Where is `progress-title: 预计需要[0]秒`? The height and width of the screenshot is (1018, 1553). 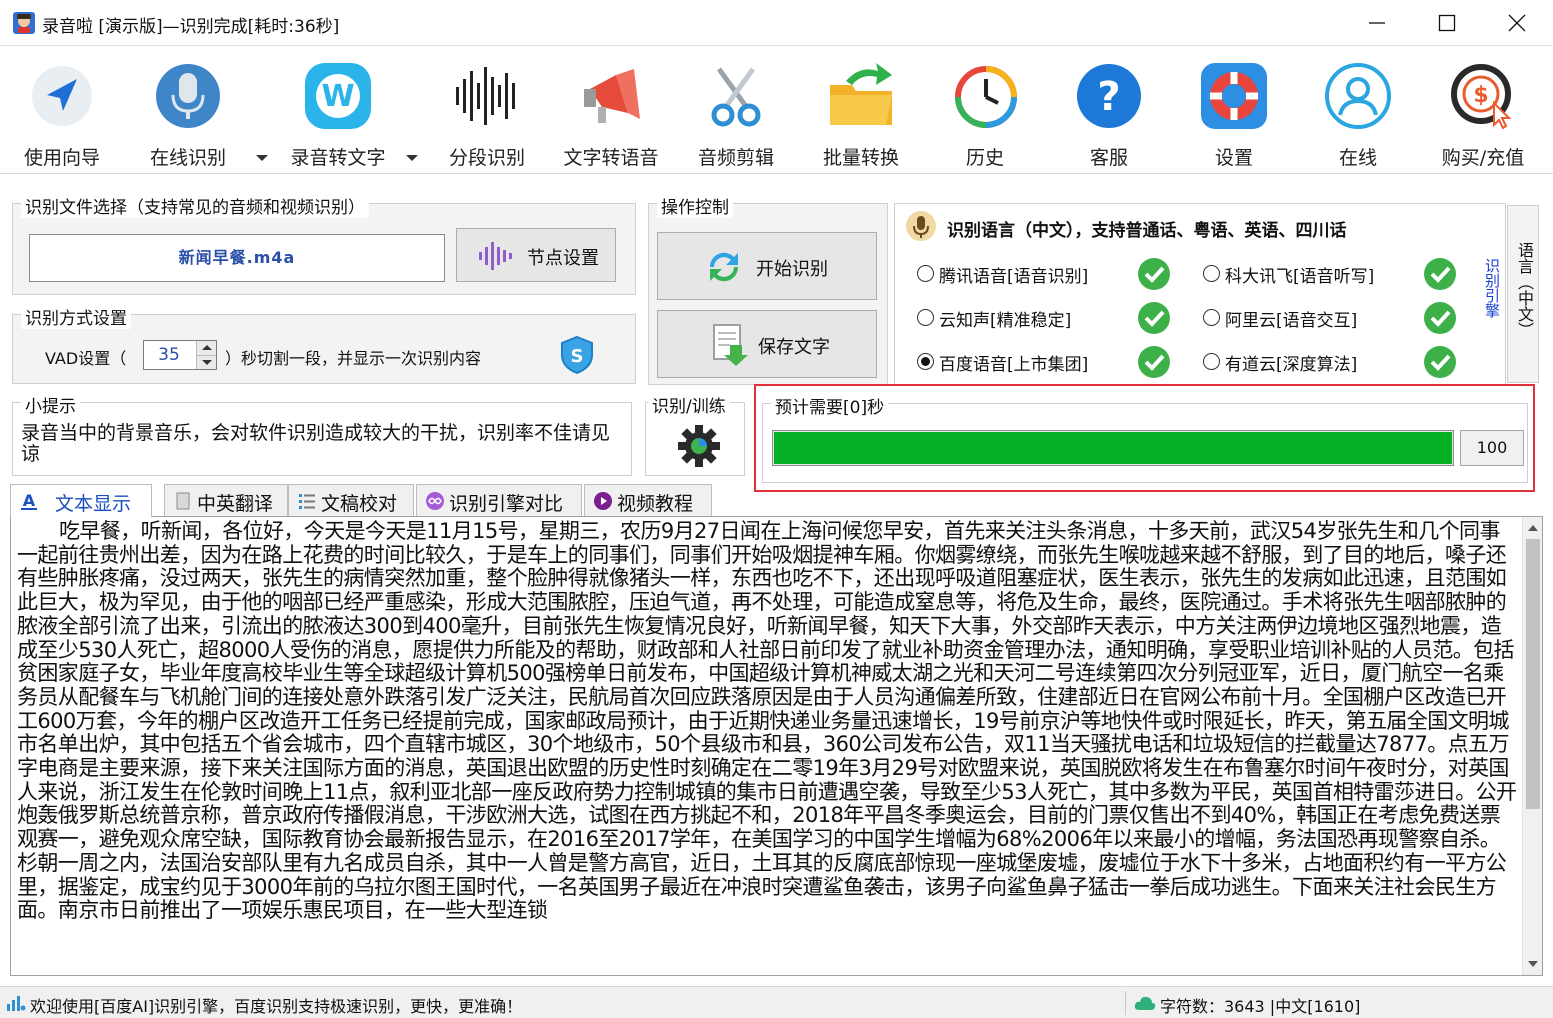
progress-title: 预计需要[0]秒 is located at coordinates (830, 405).